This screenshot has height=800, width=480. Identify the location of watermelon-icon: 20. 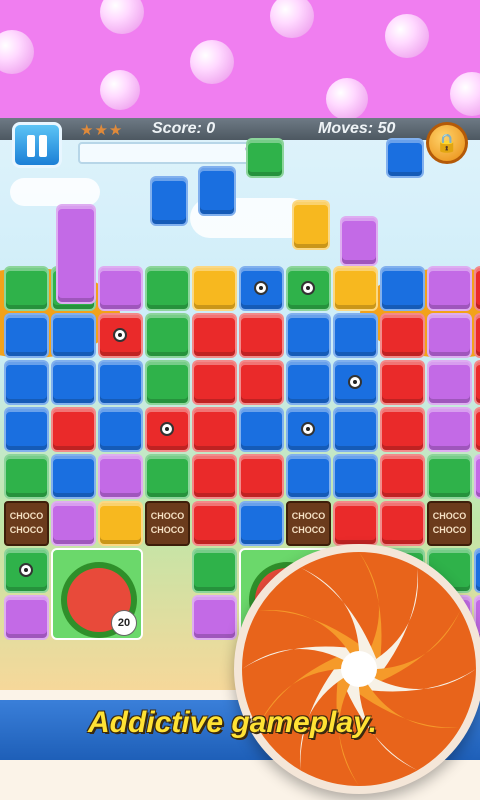
(97, 594).